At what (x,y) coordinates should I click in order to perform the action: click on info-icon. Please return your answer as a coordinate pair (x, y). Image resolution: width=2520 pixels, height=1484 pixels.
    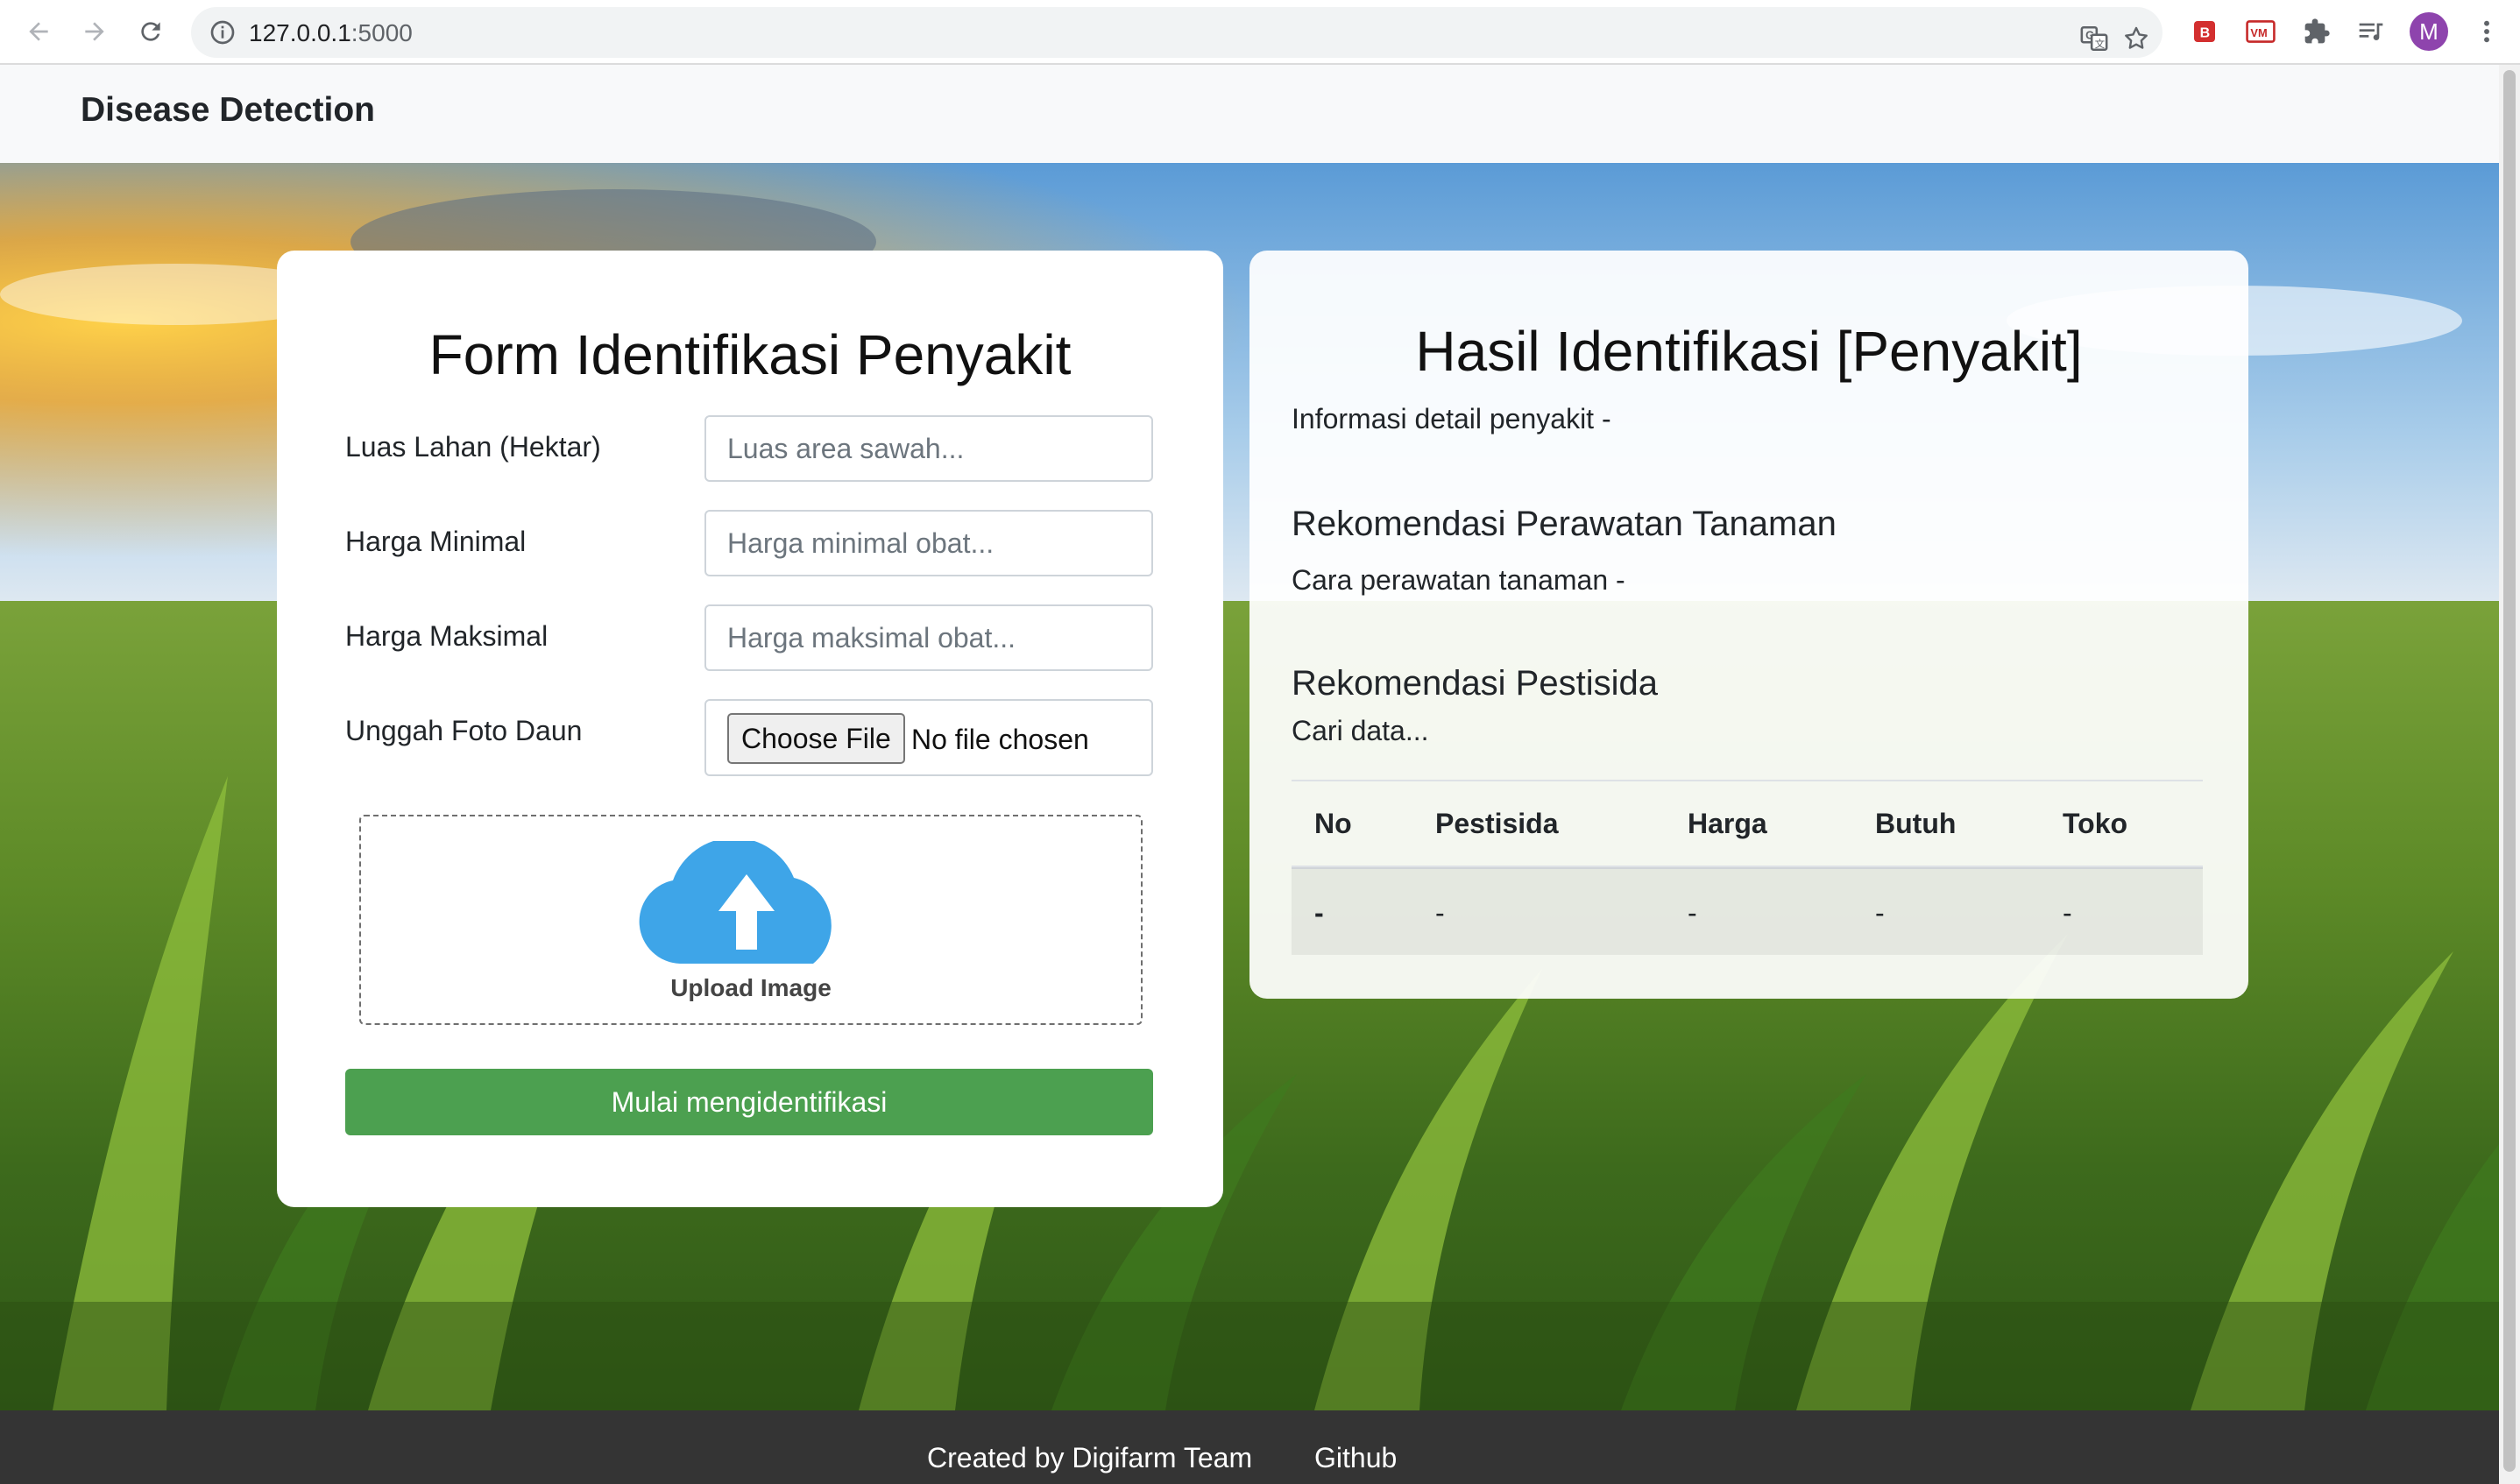
    Looking at the image, I should click on (223, 32).